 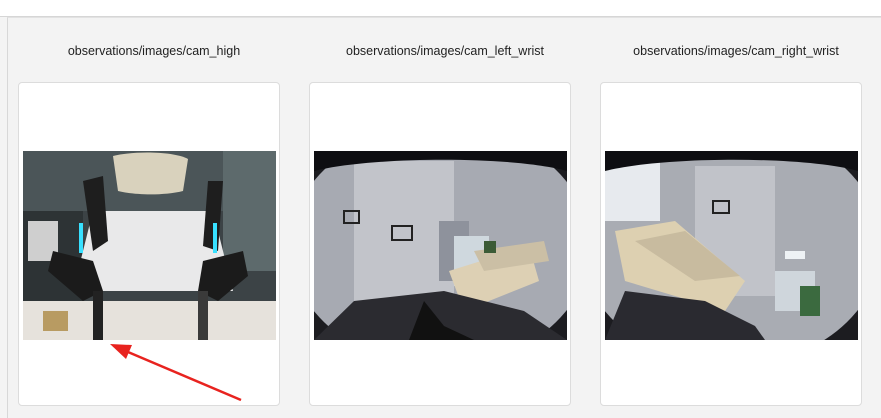 I want to click on cam-high-image, so click(x=149, y=245).